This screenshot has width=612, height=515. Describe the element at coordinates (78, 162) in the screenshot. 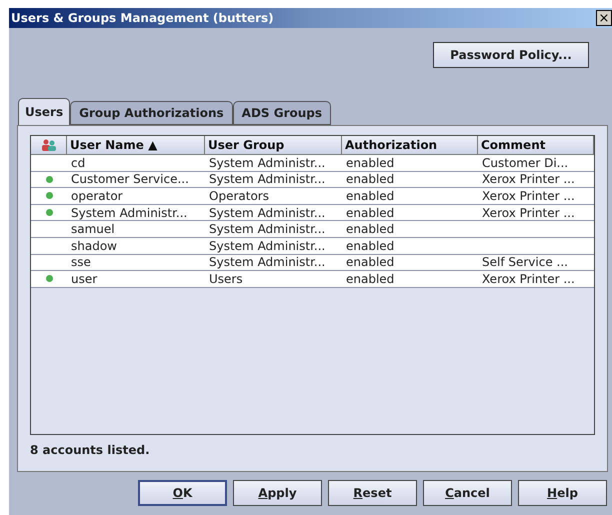

I see `table-cell: cd` at that location.